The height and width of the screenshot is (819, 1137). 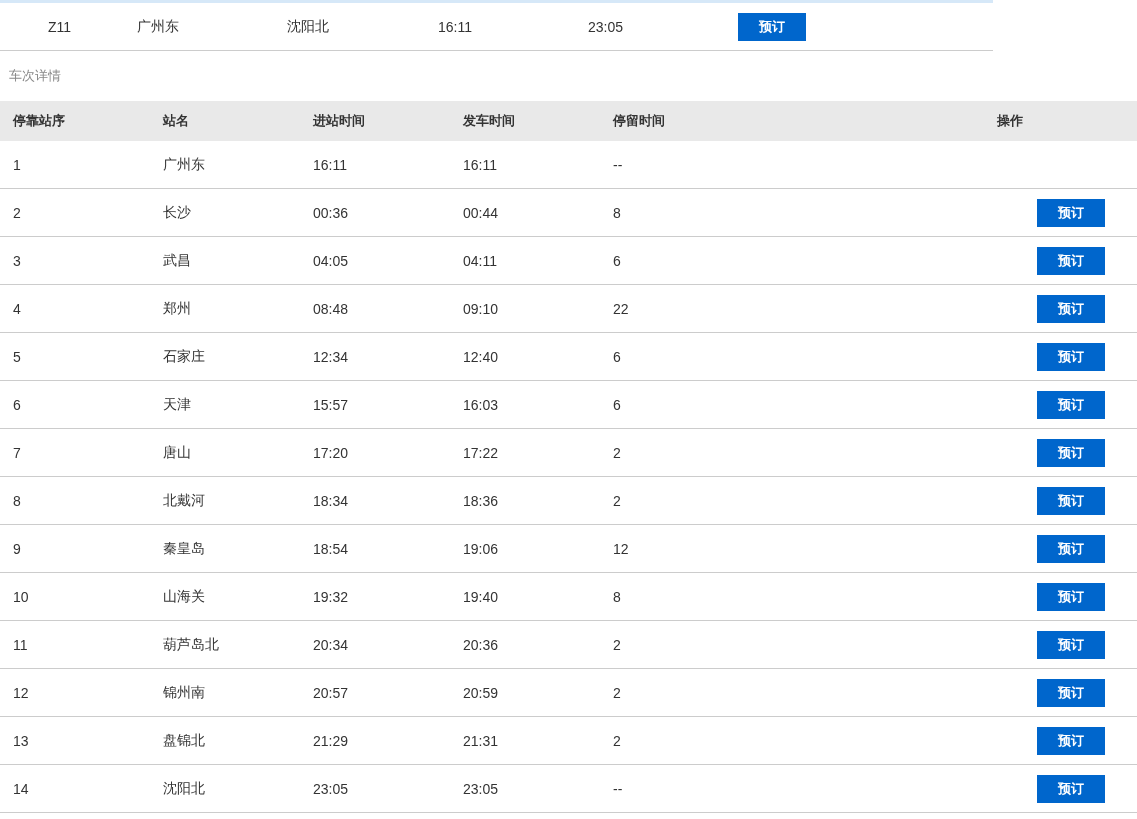 What do you see at coordinates (481, 404) in the screenshot?
I see `table-cell: 16:03` at bounding box center [481, 404].